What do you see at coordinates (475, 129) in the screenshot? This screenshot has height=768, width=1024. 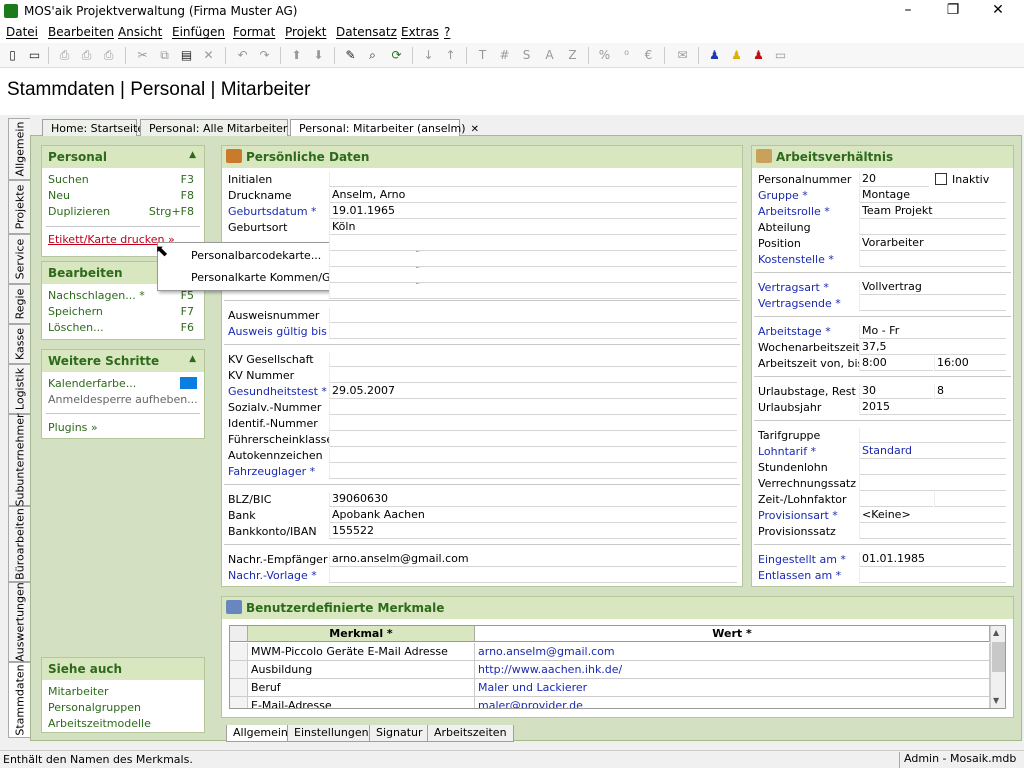 I see `close-tab-icon: ✕` at bounding box center [475, 129].